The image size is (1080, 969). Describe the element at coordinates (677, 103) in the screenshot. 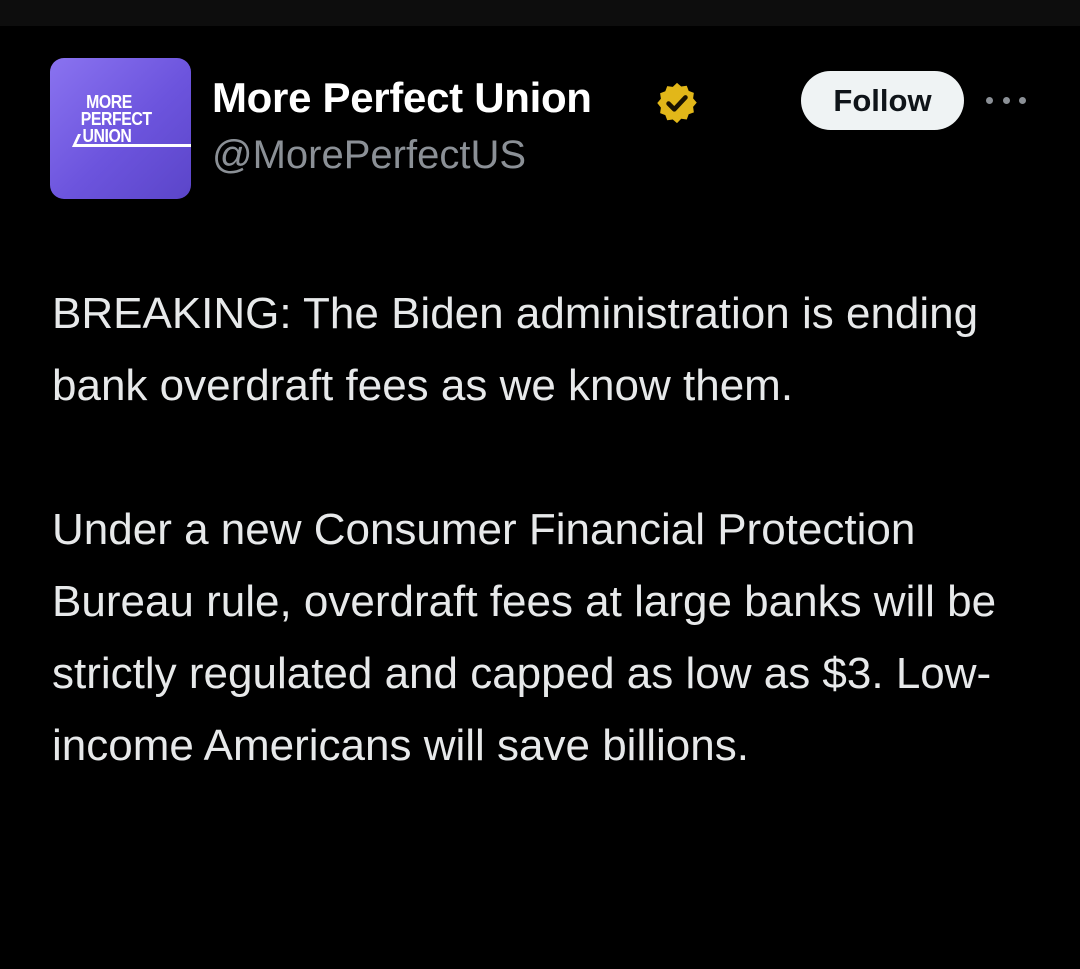

I see `verified-badge-icon` at that location.